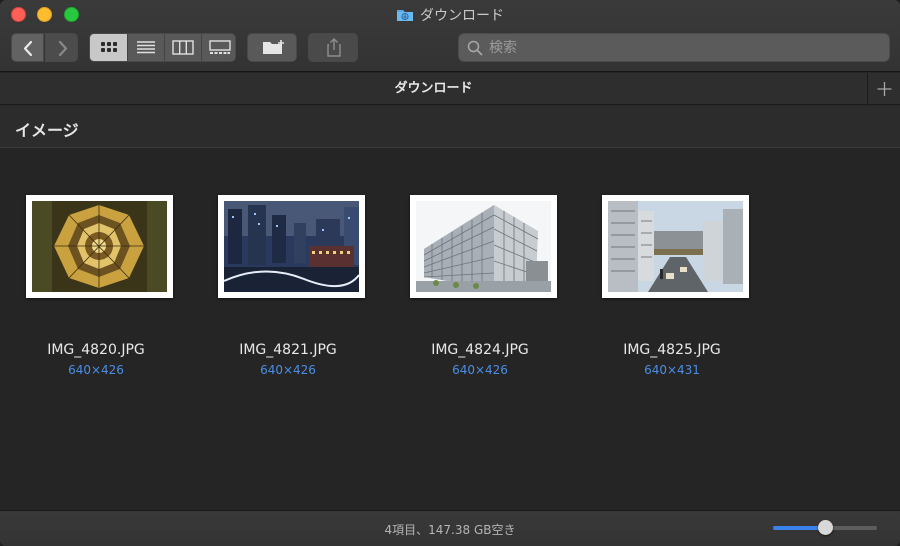 The height and width of the screenshot is (546, 900). What do you see at coordinates (672, 350) in the screenshot?
I see `file-name: IMG_4825.JPG` at bounding box center [672, 350].